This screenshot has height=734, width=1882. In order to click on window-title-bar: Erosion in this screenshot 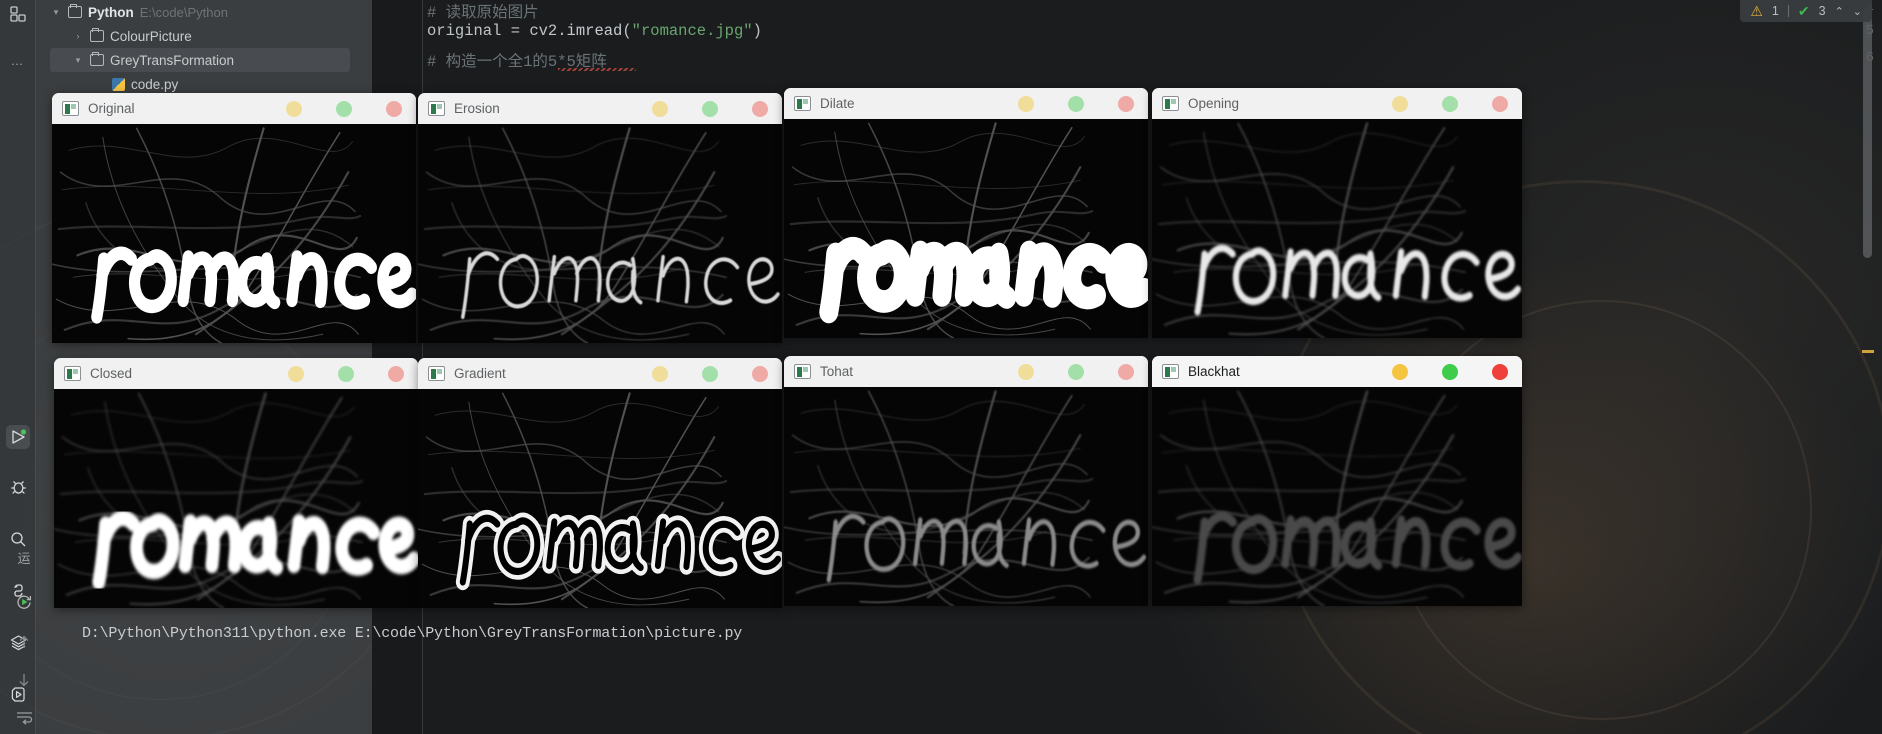, I will do `click(600, 108)`.